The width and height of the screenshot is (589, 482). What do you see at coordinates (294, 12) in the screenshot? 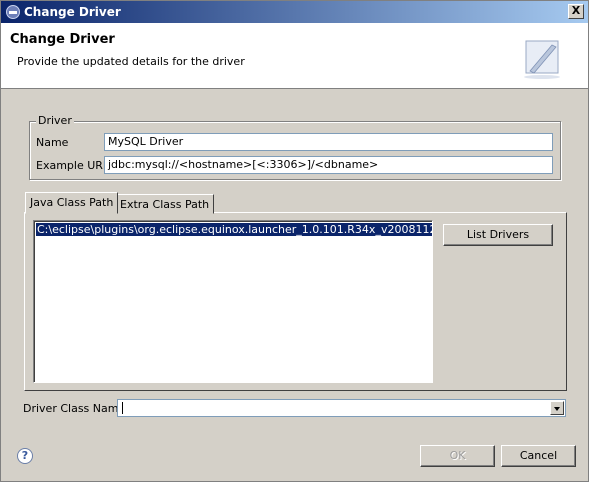
I see `title-bar: Change Driver X` at bounding box center [294, 12].